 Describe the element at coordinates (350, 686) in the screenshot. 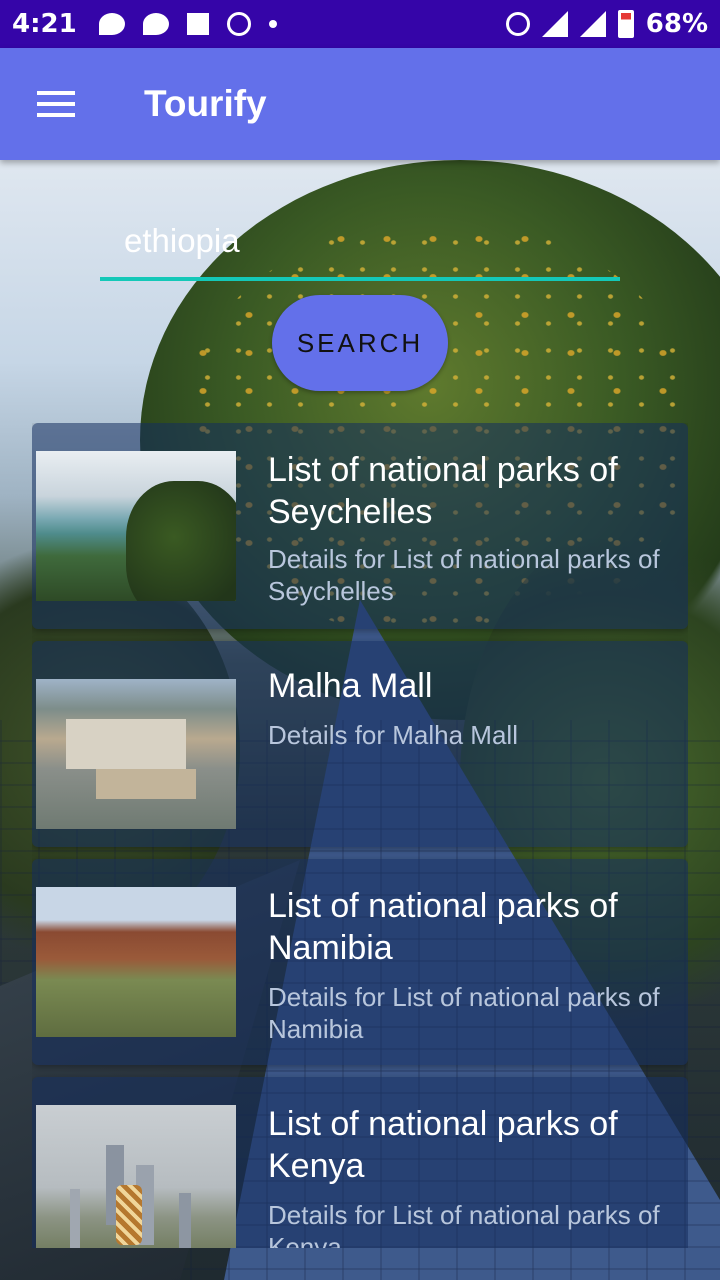

I see `result-title: Malha Mall` at that location.